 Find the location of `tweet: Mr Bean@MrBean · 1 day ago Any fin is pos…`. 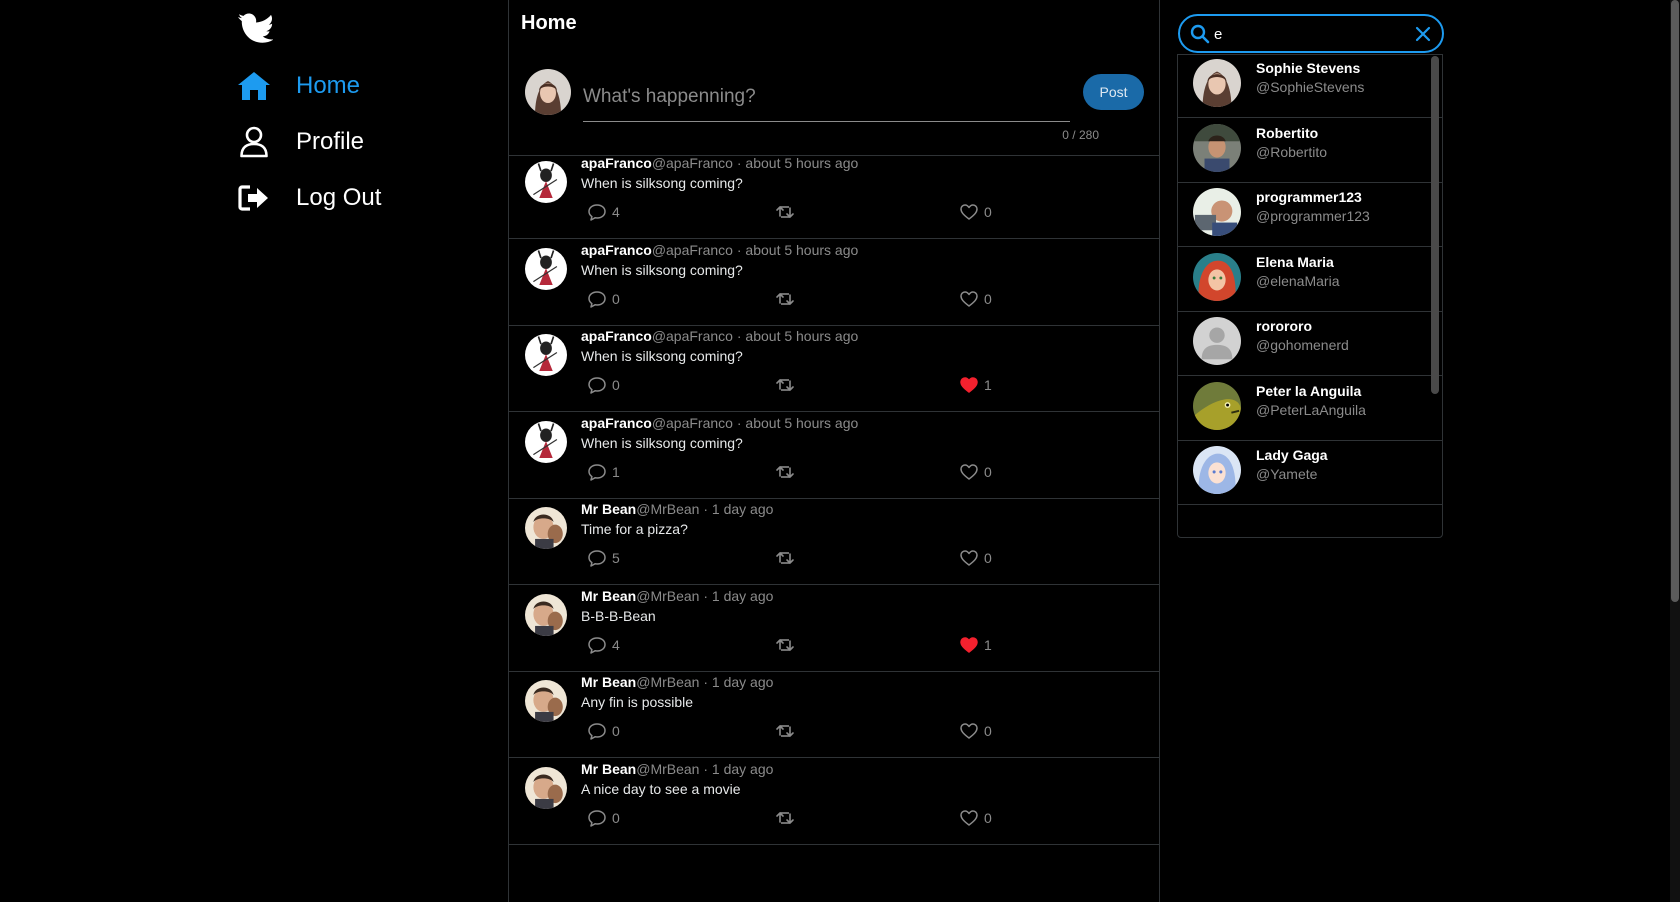

tweet: Mr Bean@MrBean · 1 day ago Any fin is pos… is located at coordinates (834, 711).